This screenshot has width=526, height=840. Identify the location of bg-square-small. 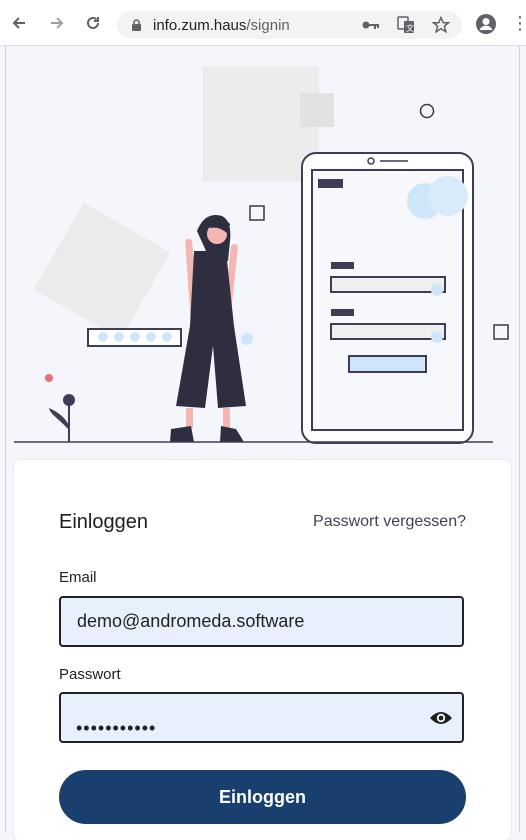
(317, 110).